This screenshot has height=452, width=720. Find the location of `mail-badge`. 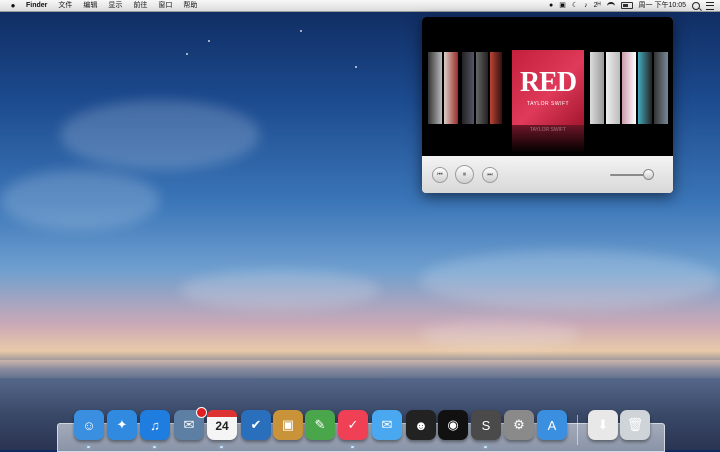

mail-badge is located at coordinates (201, 412).